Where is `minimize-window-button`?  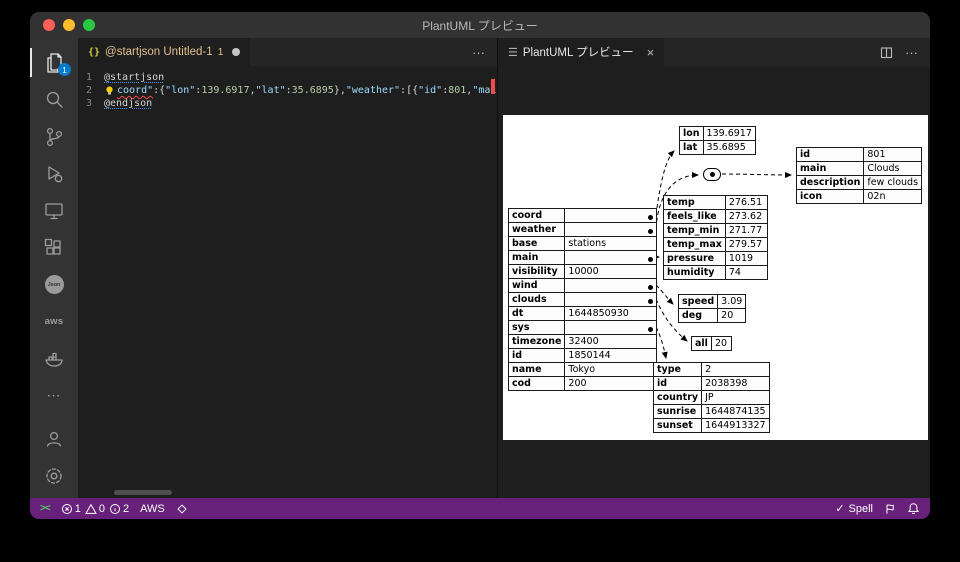
minimize-window-button is located at coordinates (69, 25).